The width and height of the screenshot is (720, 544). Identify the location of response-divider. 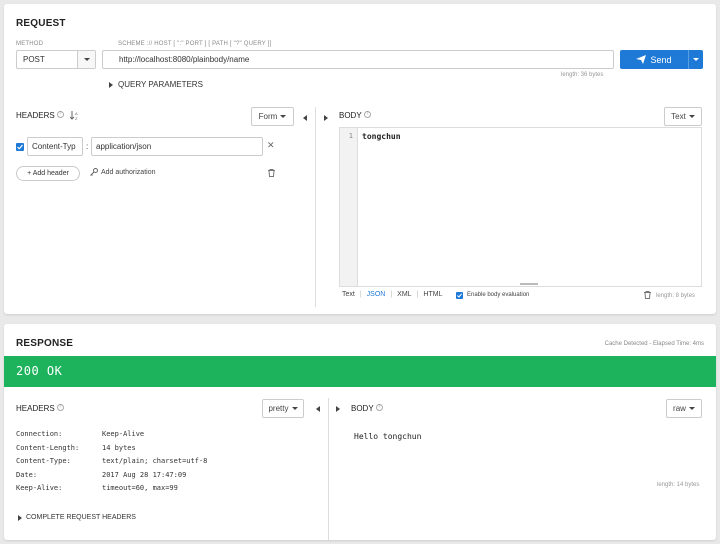
(328, 469).